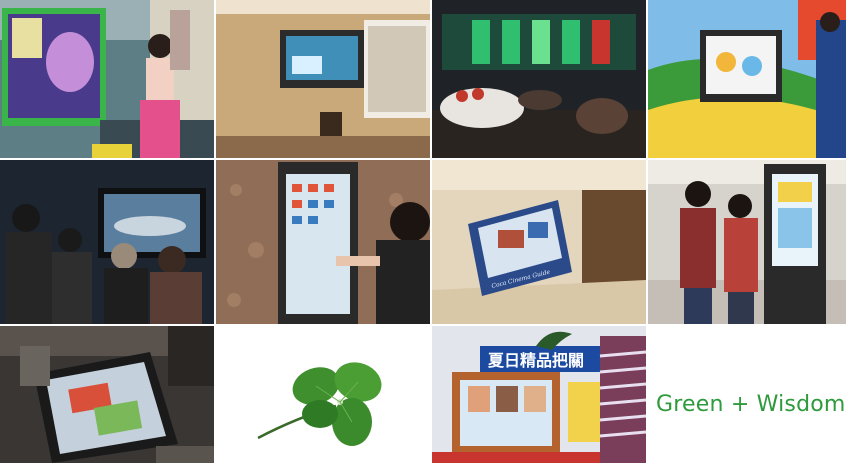  What do you see at coordinates (539, 79) in the screenshot?
I see `photo-lounge-video-wall` at bounding box center [539, 79].